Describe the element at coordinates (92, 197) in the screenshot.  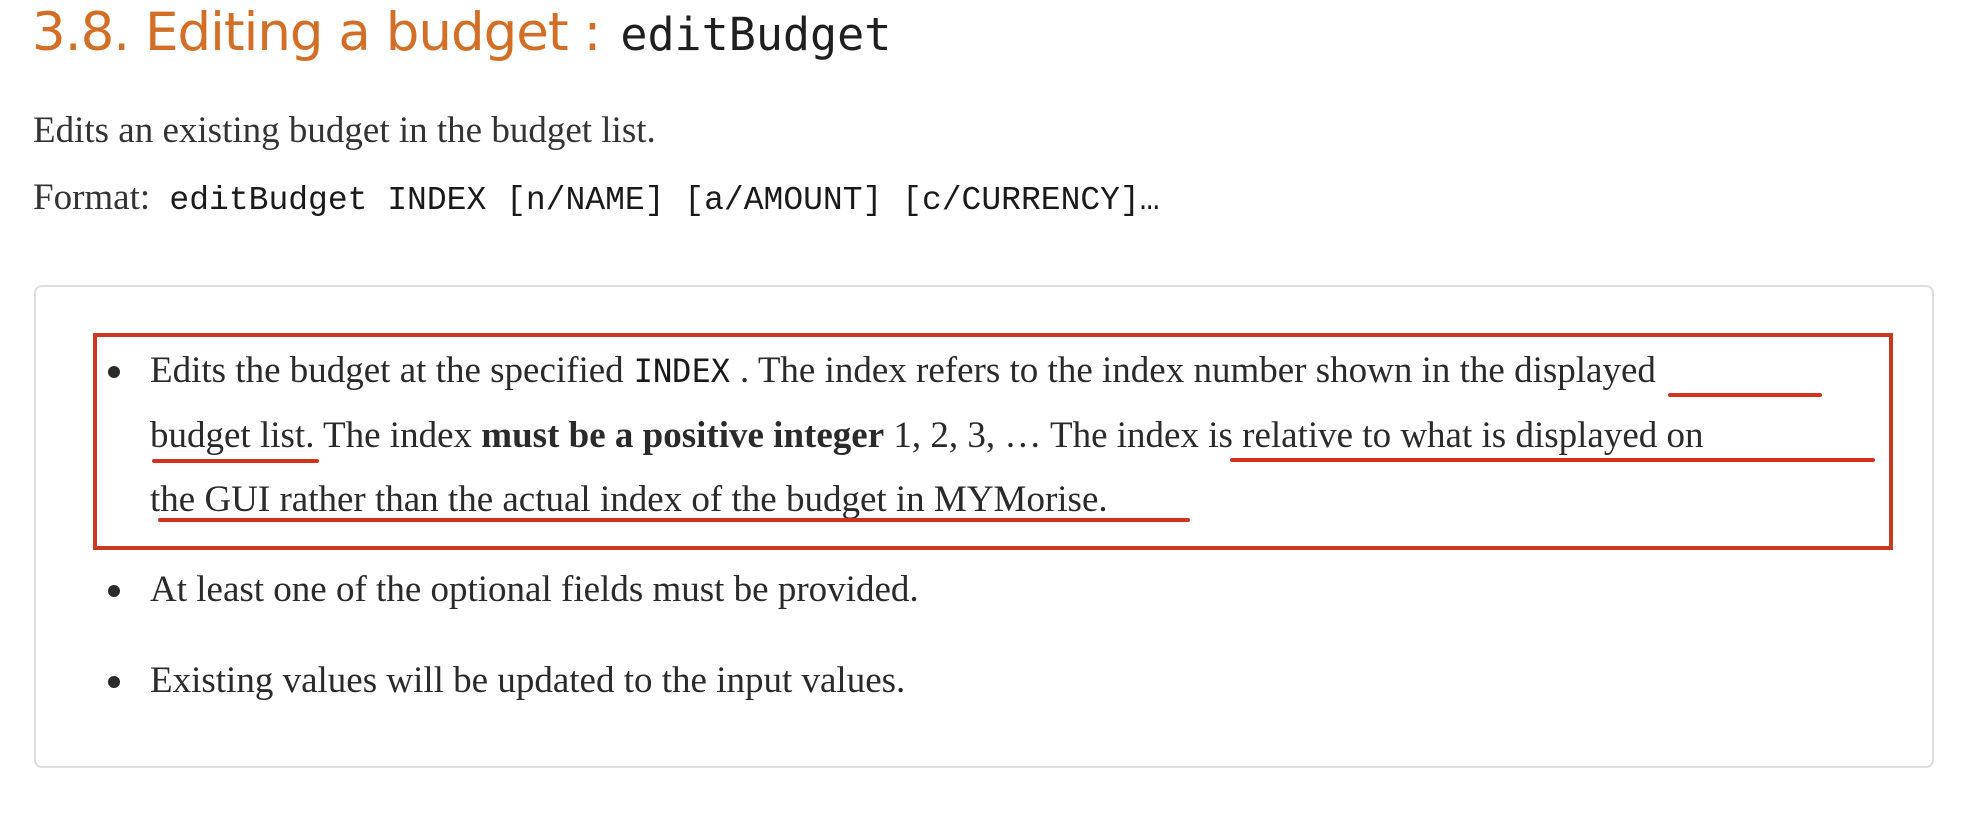
I see `format-label: Format:` at that location.